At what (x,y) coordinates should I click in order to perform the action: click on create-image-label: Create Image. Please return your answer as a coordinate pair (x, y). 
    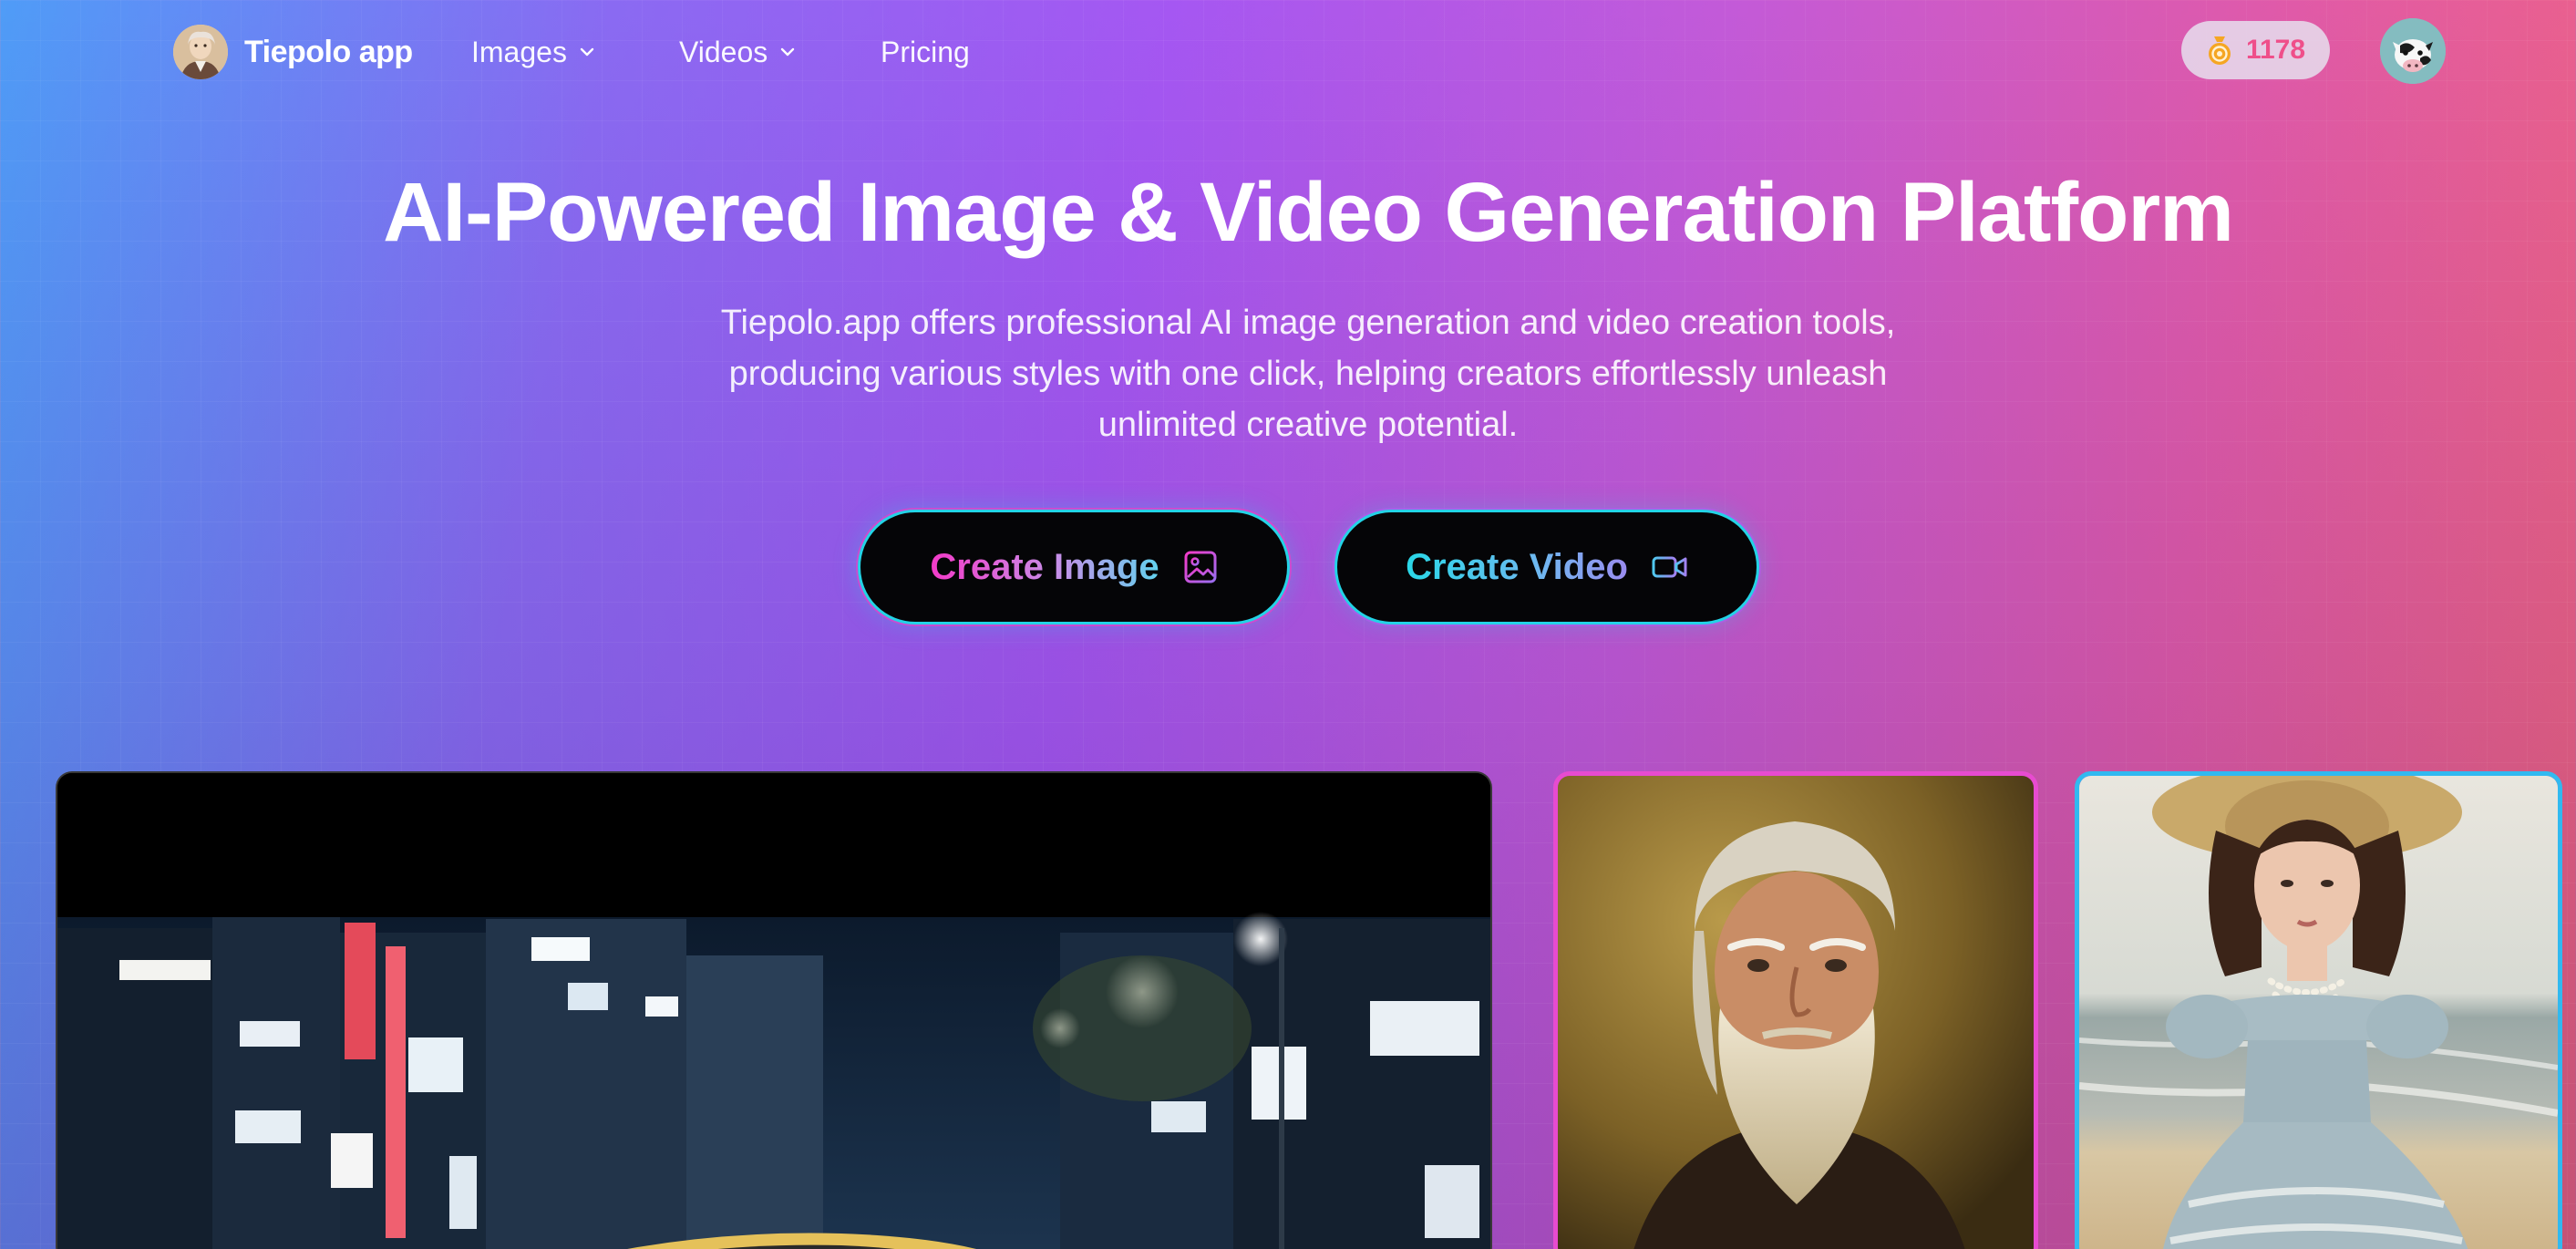
    Looking at the image, I should click on (1044, 566).